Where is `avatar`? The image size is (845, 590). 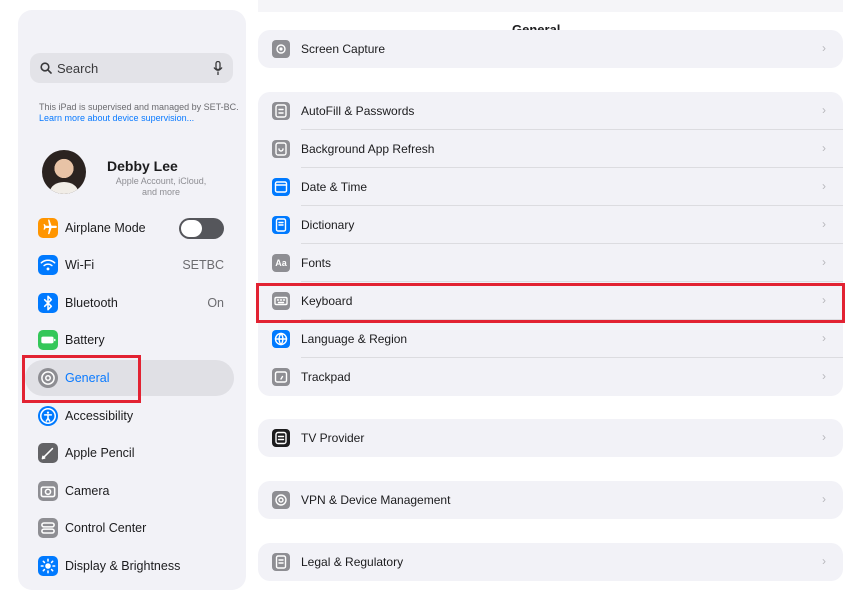 avatar is located at coordinates (64, 172).